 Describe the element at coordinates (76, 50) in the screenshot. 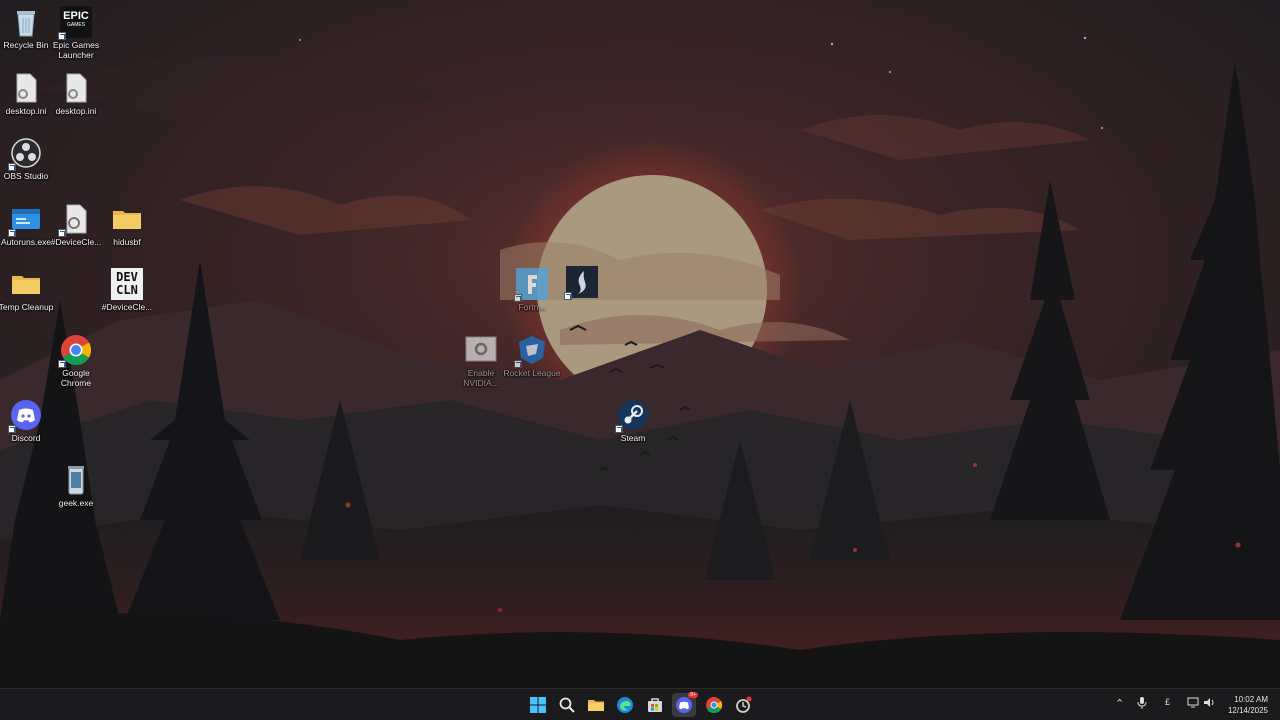

I see `epic-games-label: Epic Games Launcher` at that location.